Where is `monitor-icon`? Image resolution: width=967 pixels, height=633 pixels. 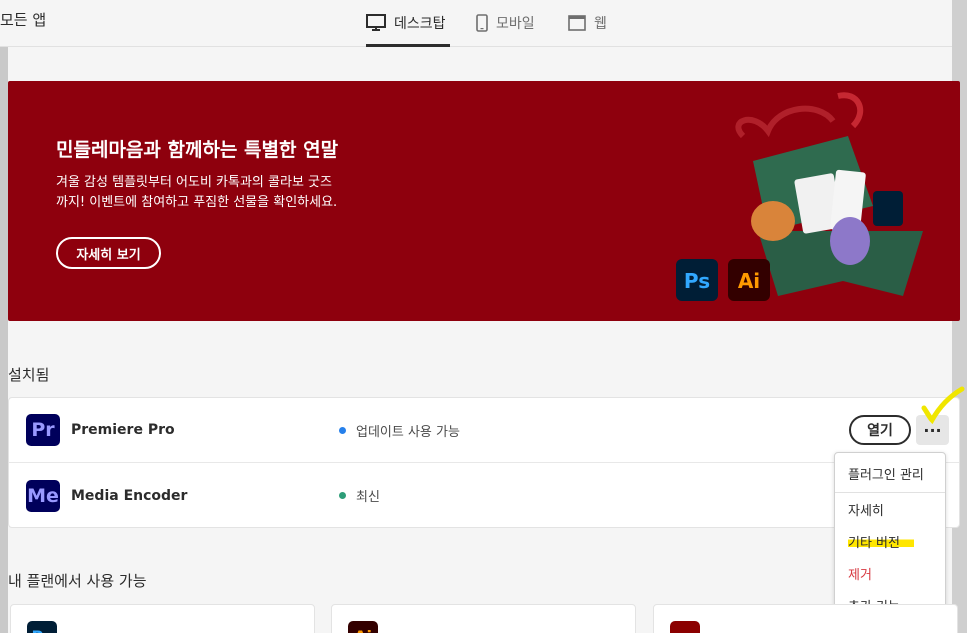 monitor-icon is located at coordinates (376, 22).